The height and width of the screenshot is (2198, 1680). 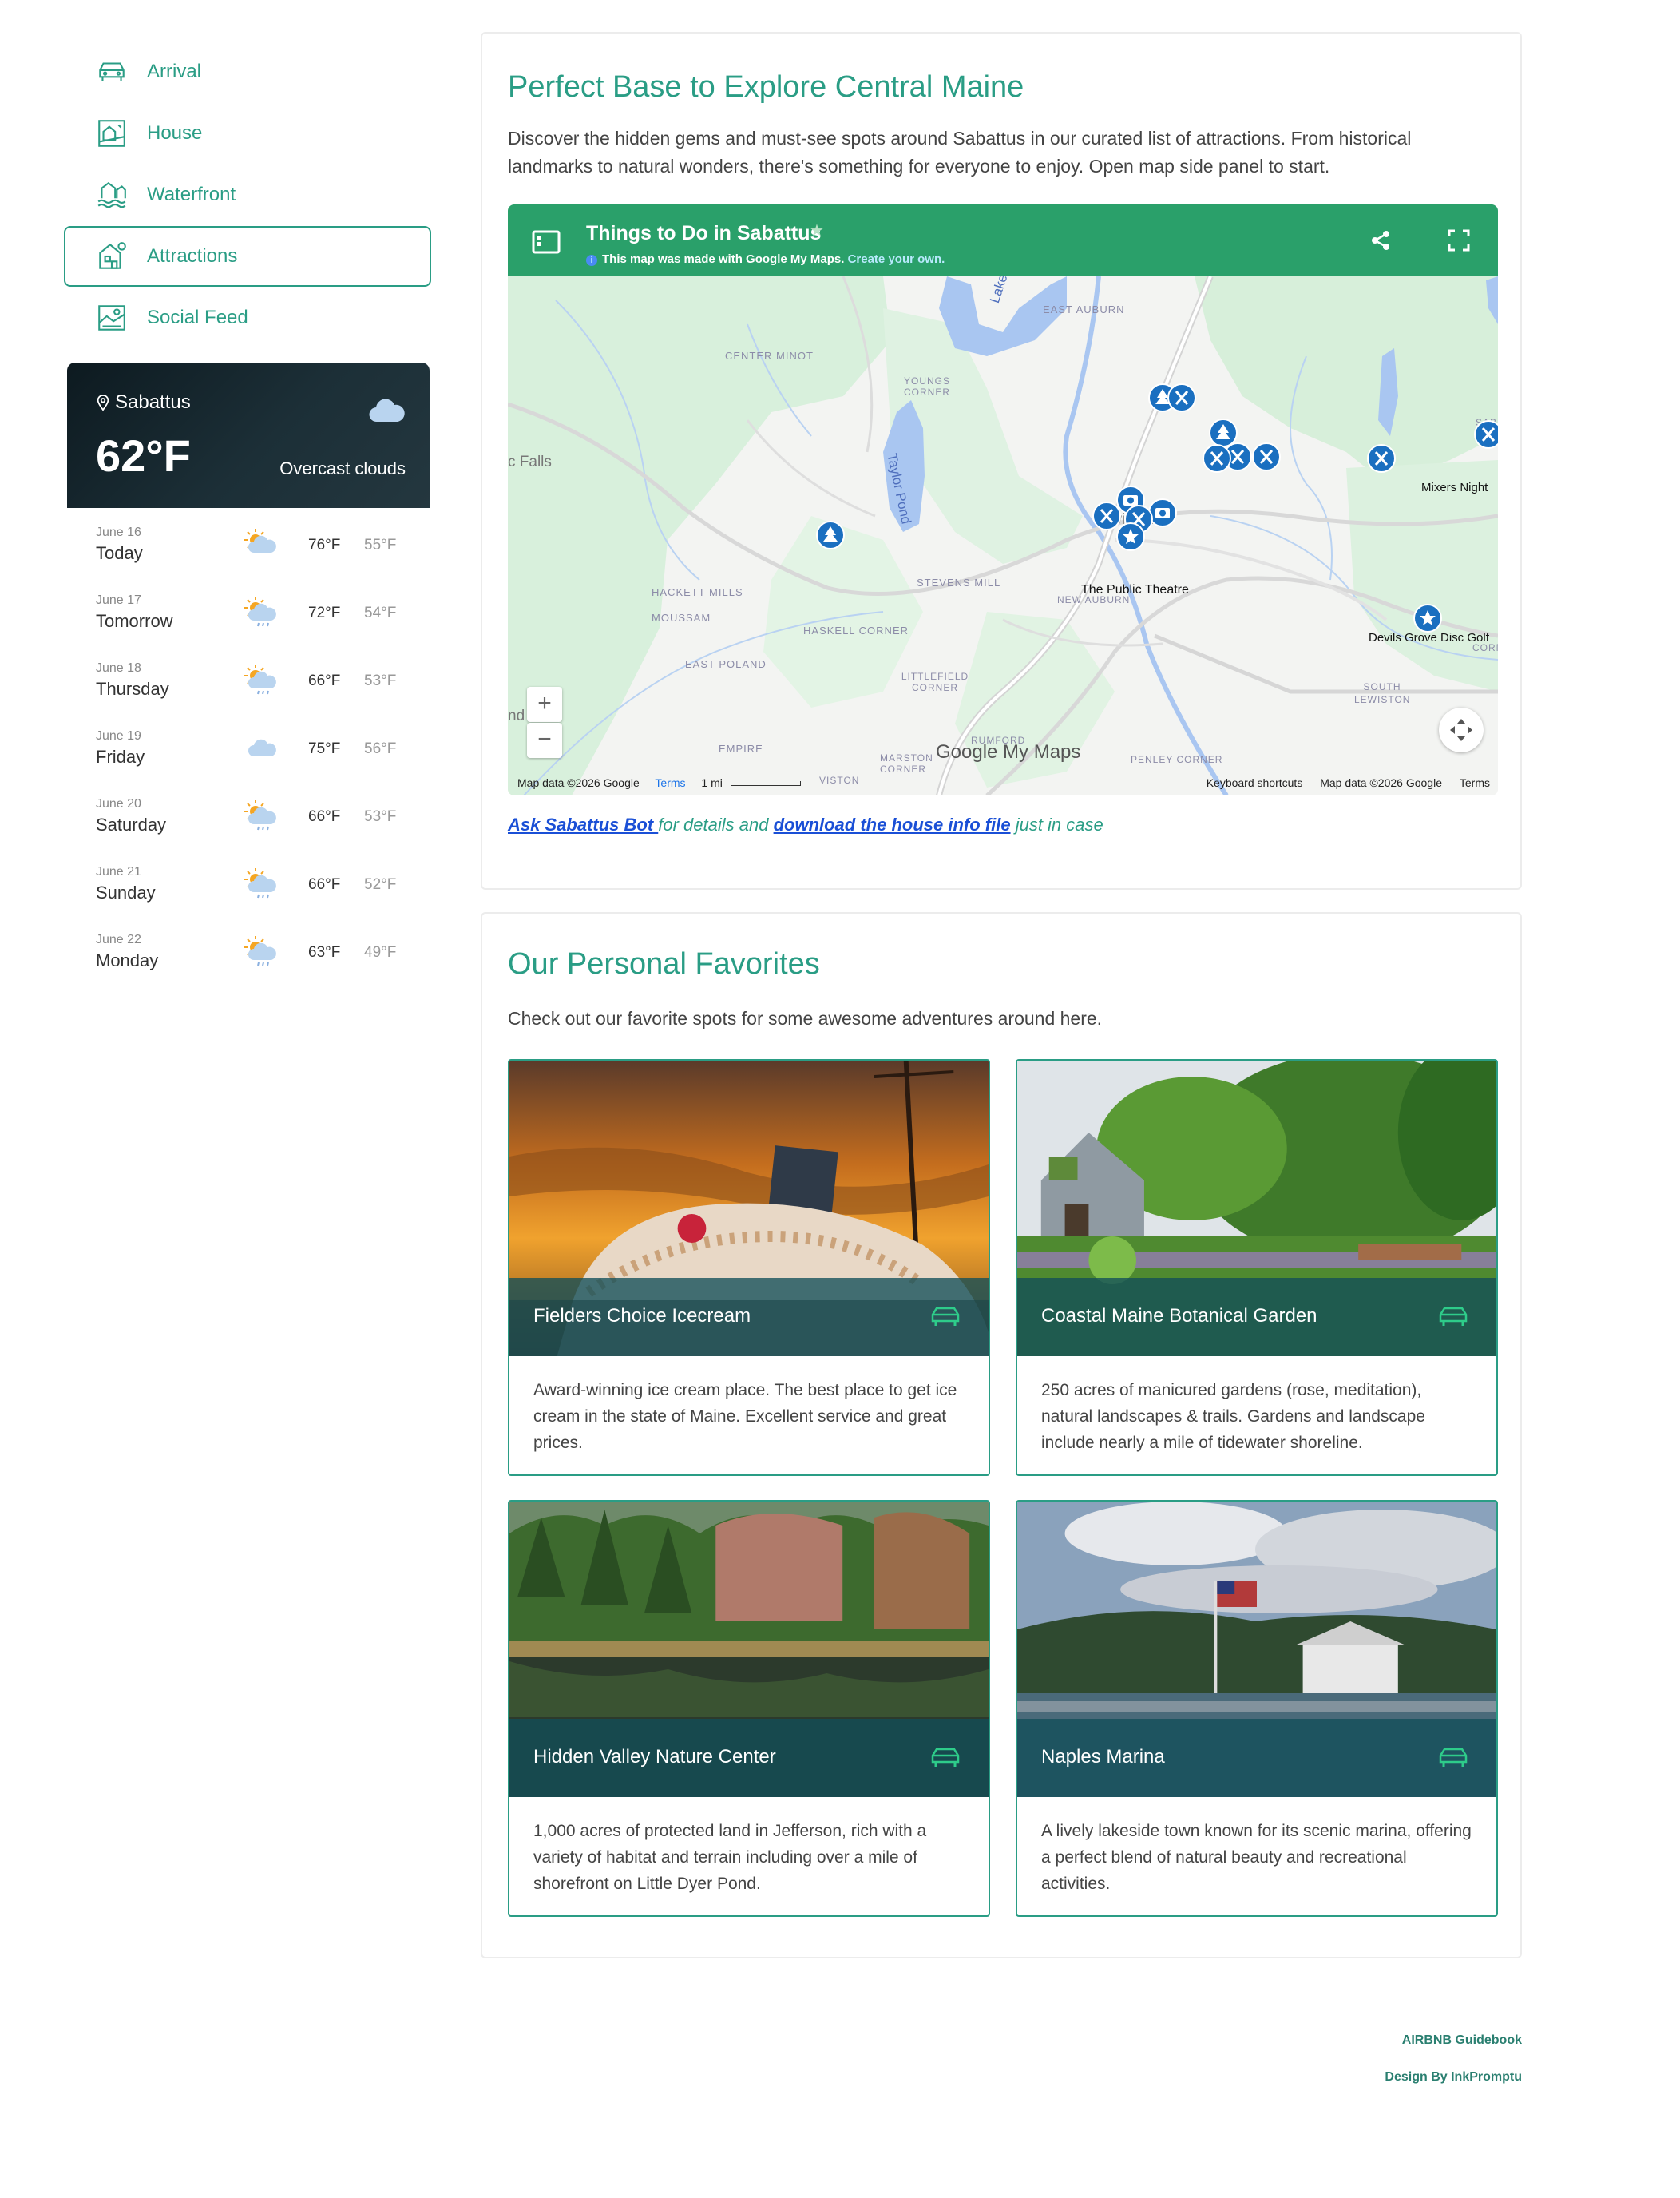 I want to click on nav-item-waterfront: Waterfront, so click(x=248, y=195).